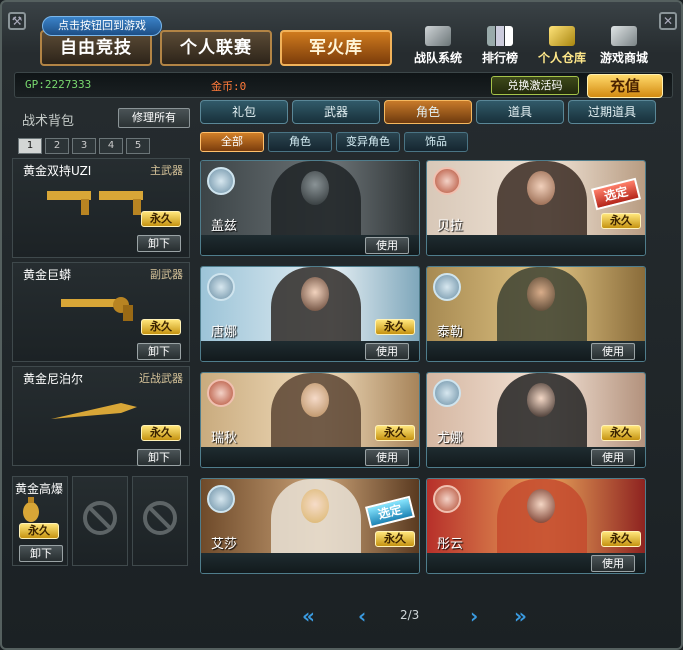 The width and height of the screenshot is (683, 650). I want to click on disabled-icon, so click(100, 518).